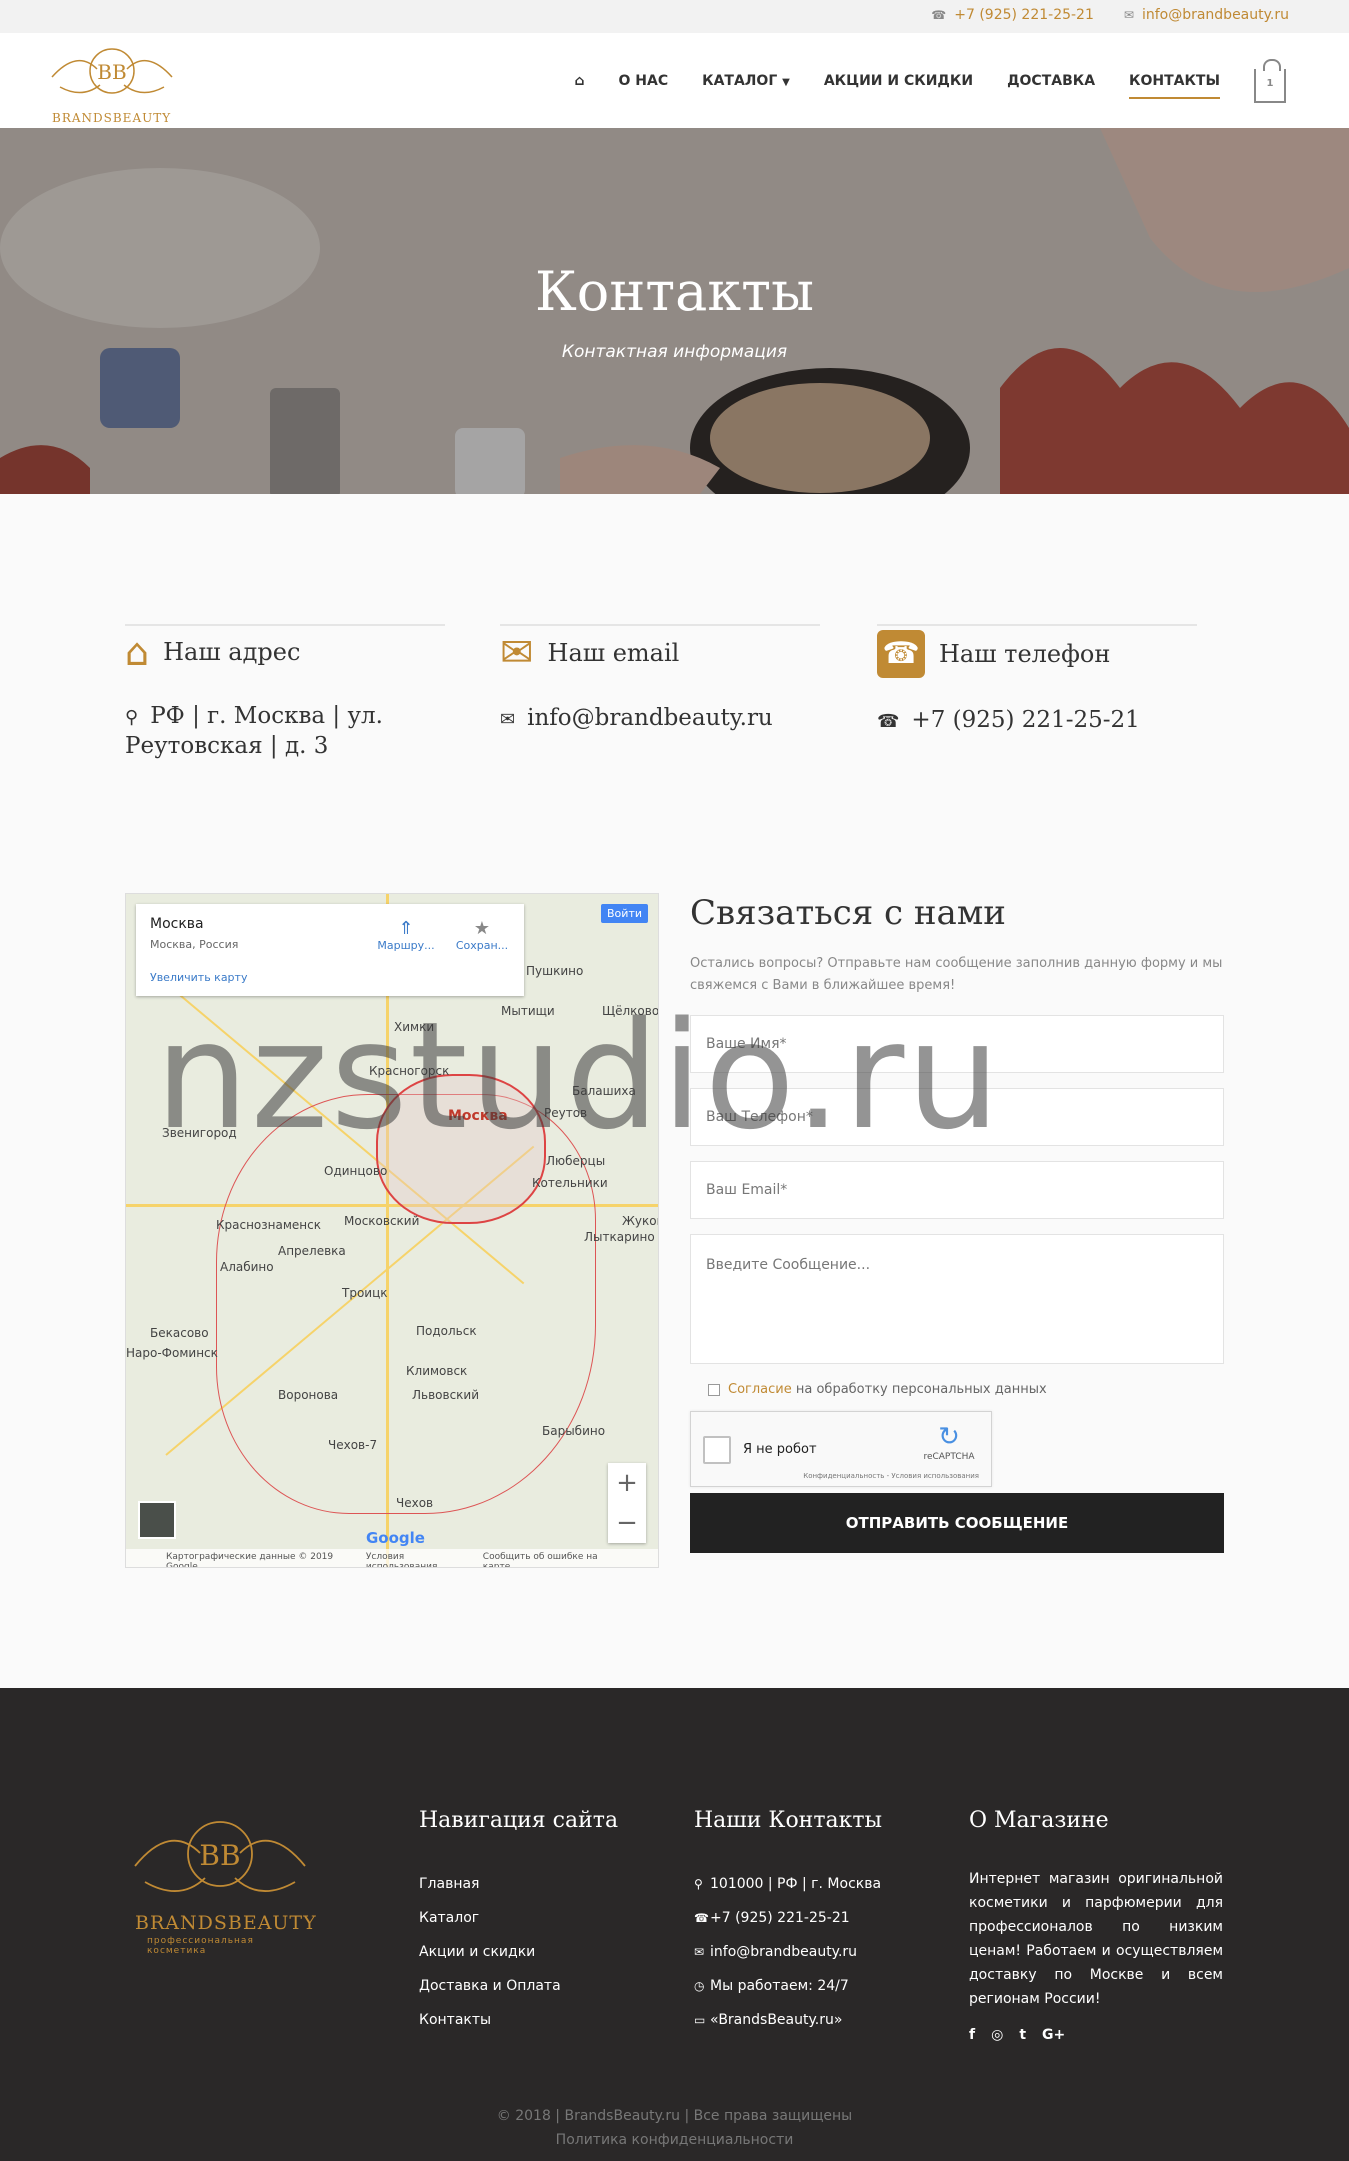 The image size is (1349, 2161). What do you see at coordinates (437, 1371) in the screenshot?
I see `map-city-label: Климовск` at bounding box center [437, 1371].